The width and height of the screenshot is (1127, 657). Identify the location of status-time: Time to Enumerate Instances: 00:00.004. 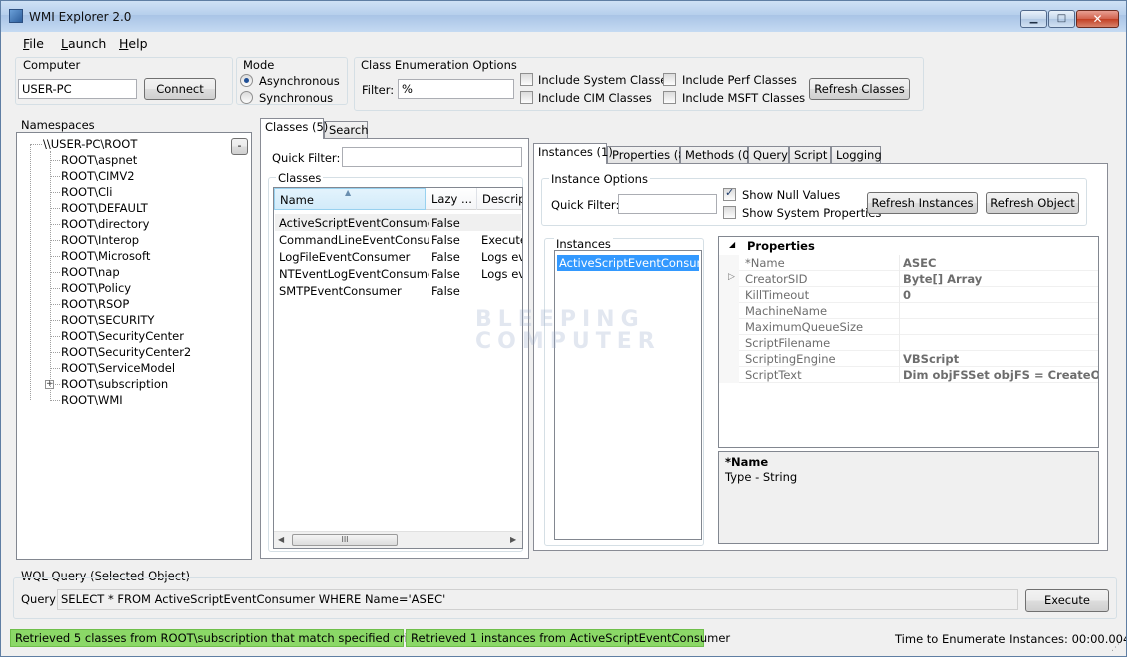
(1011, 639).